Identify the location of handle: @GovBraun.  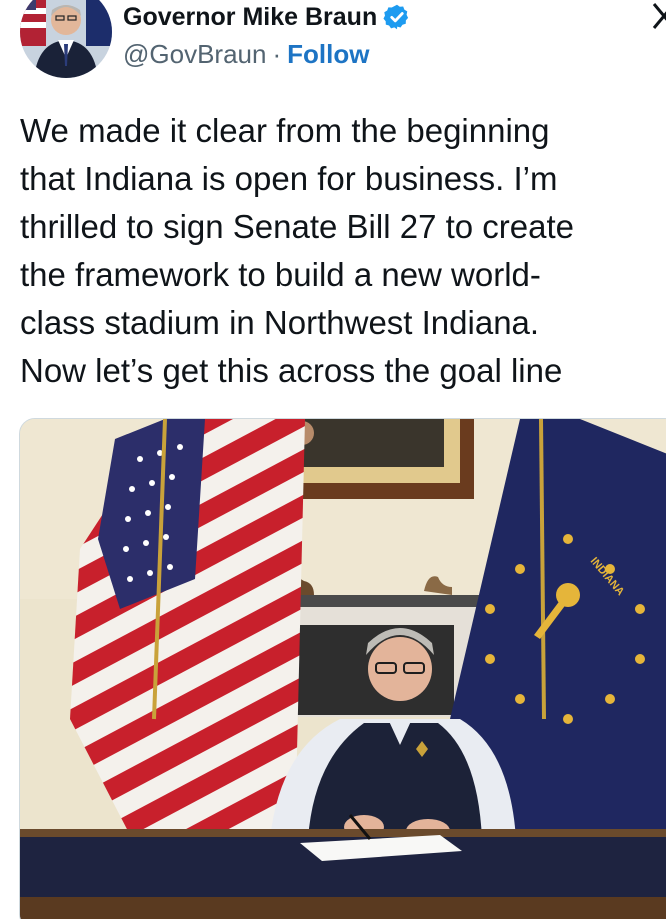
(194, 54).